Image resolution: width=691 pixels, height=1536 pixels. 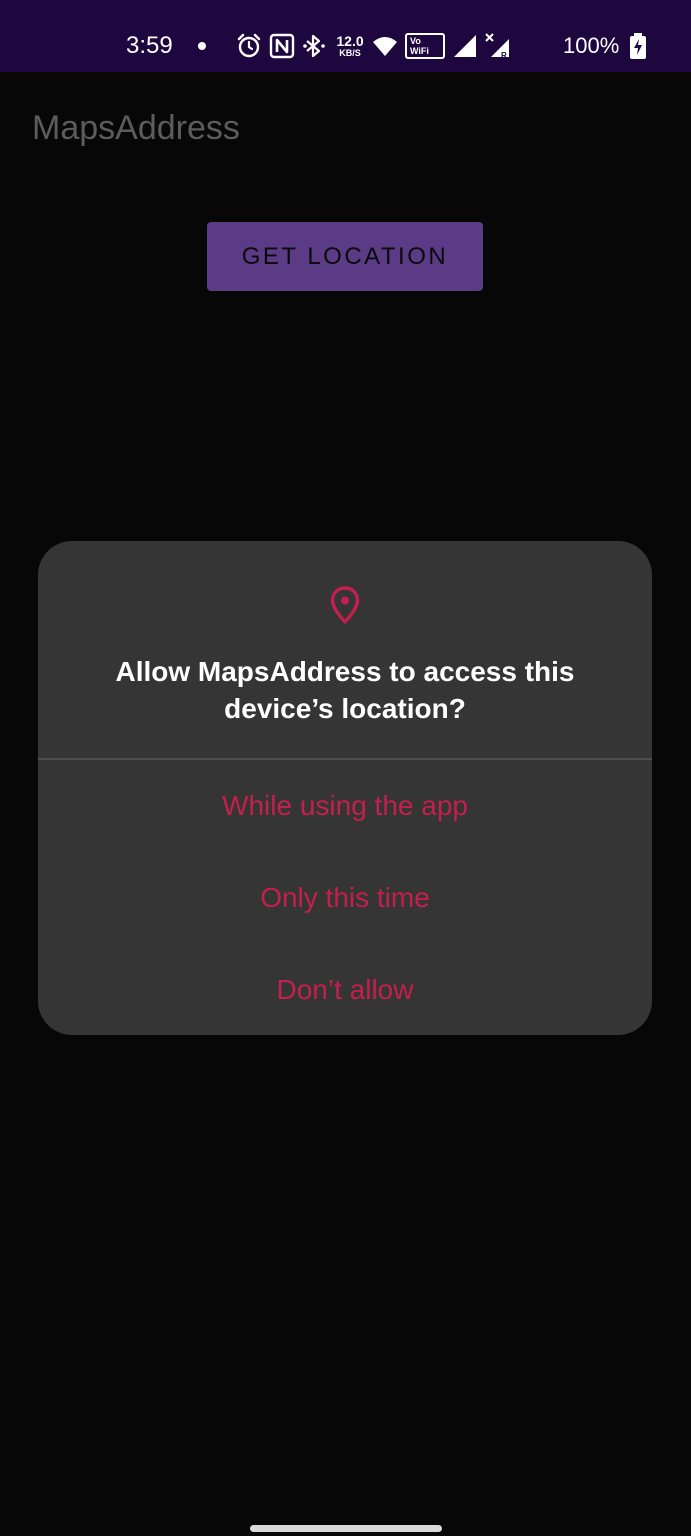 What do you see at coordinates (346, 1528) in the screenshot?
I see `gesture-navigation-handle` at bounding box center [346, 1528].